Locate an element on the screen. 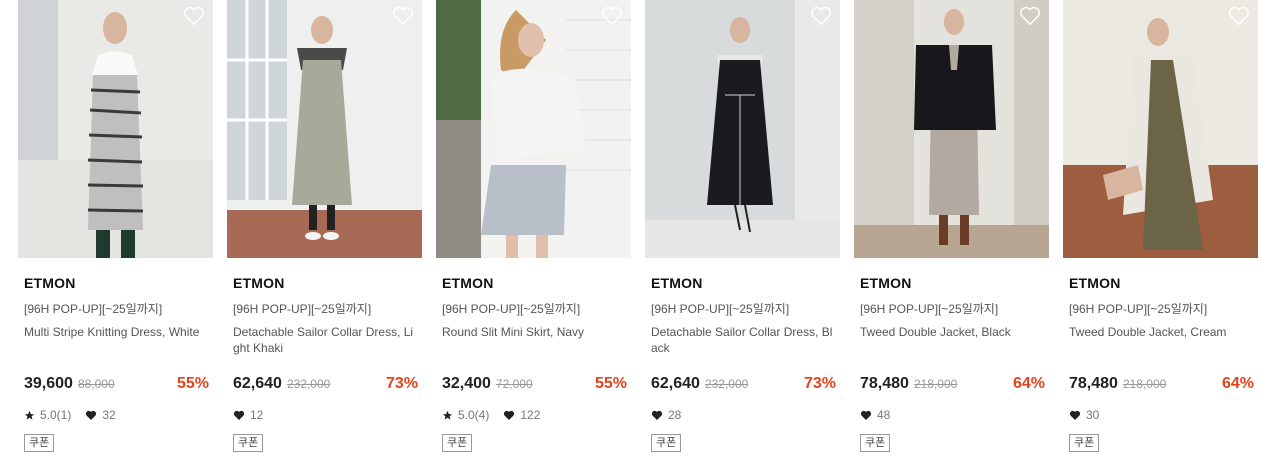 This screenshot has height=467, width=1261. product-stats: 30 is located at coordinates (1091, 415).